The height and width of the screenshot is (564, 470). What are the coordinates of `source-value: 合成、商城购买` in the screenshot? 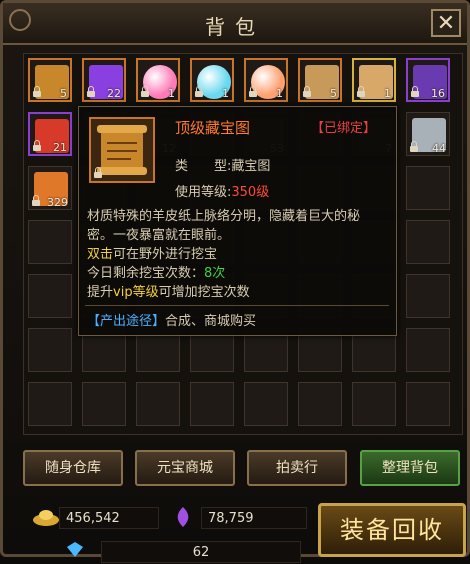 It's located at (211, 321).